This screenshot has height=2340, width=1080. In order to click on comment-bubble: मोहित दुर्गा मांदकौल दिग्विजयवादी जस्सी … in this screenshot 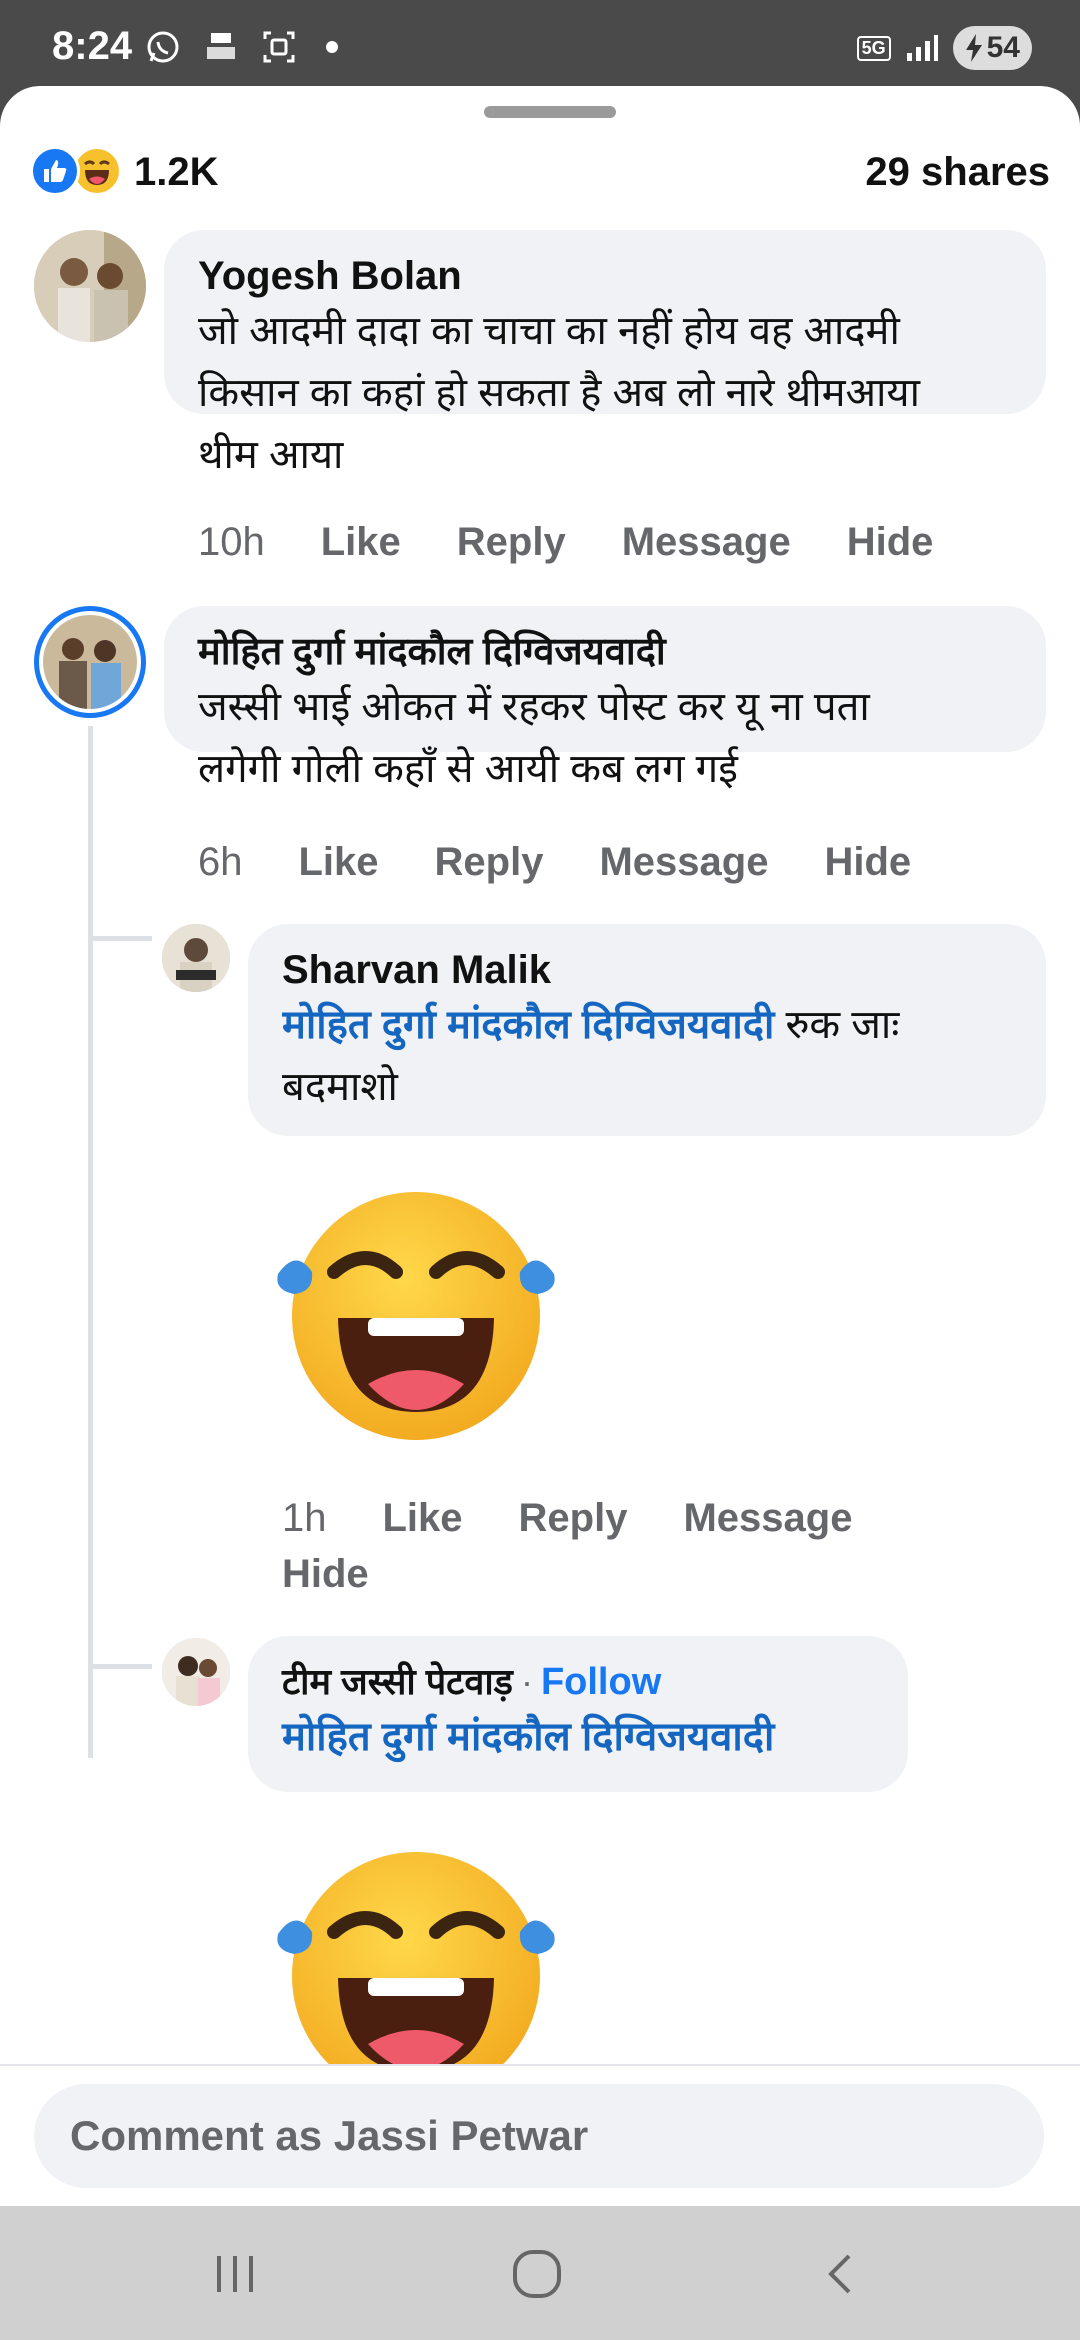, I will do `click(605, 698)`.